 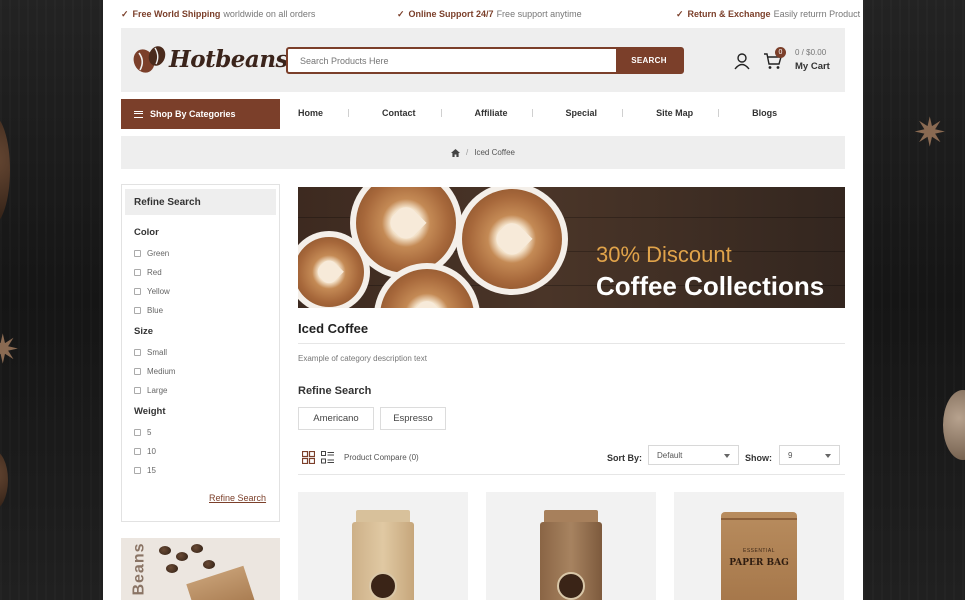 I want to click on filter-option-green: Green, so click(x=151, y=253).